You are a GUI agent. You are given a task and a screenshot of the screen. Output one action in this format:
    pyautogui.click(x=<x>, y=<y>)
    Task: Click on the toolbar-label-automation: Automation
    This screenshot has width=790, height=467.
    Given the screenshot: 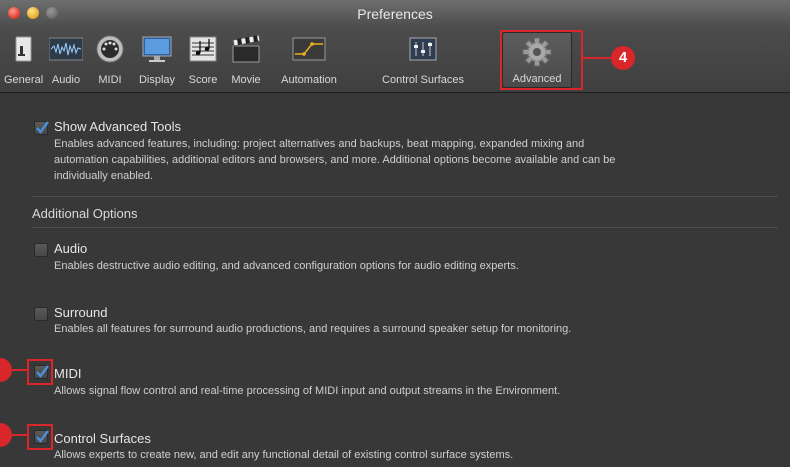 What is the action you would take?
    pyautogui.click(x=309, y=80)
    